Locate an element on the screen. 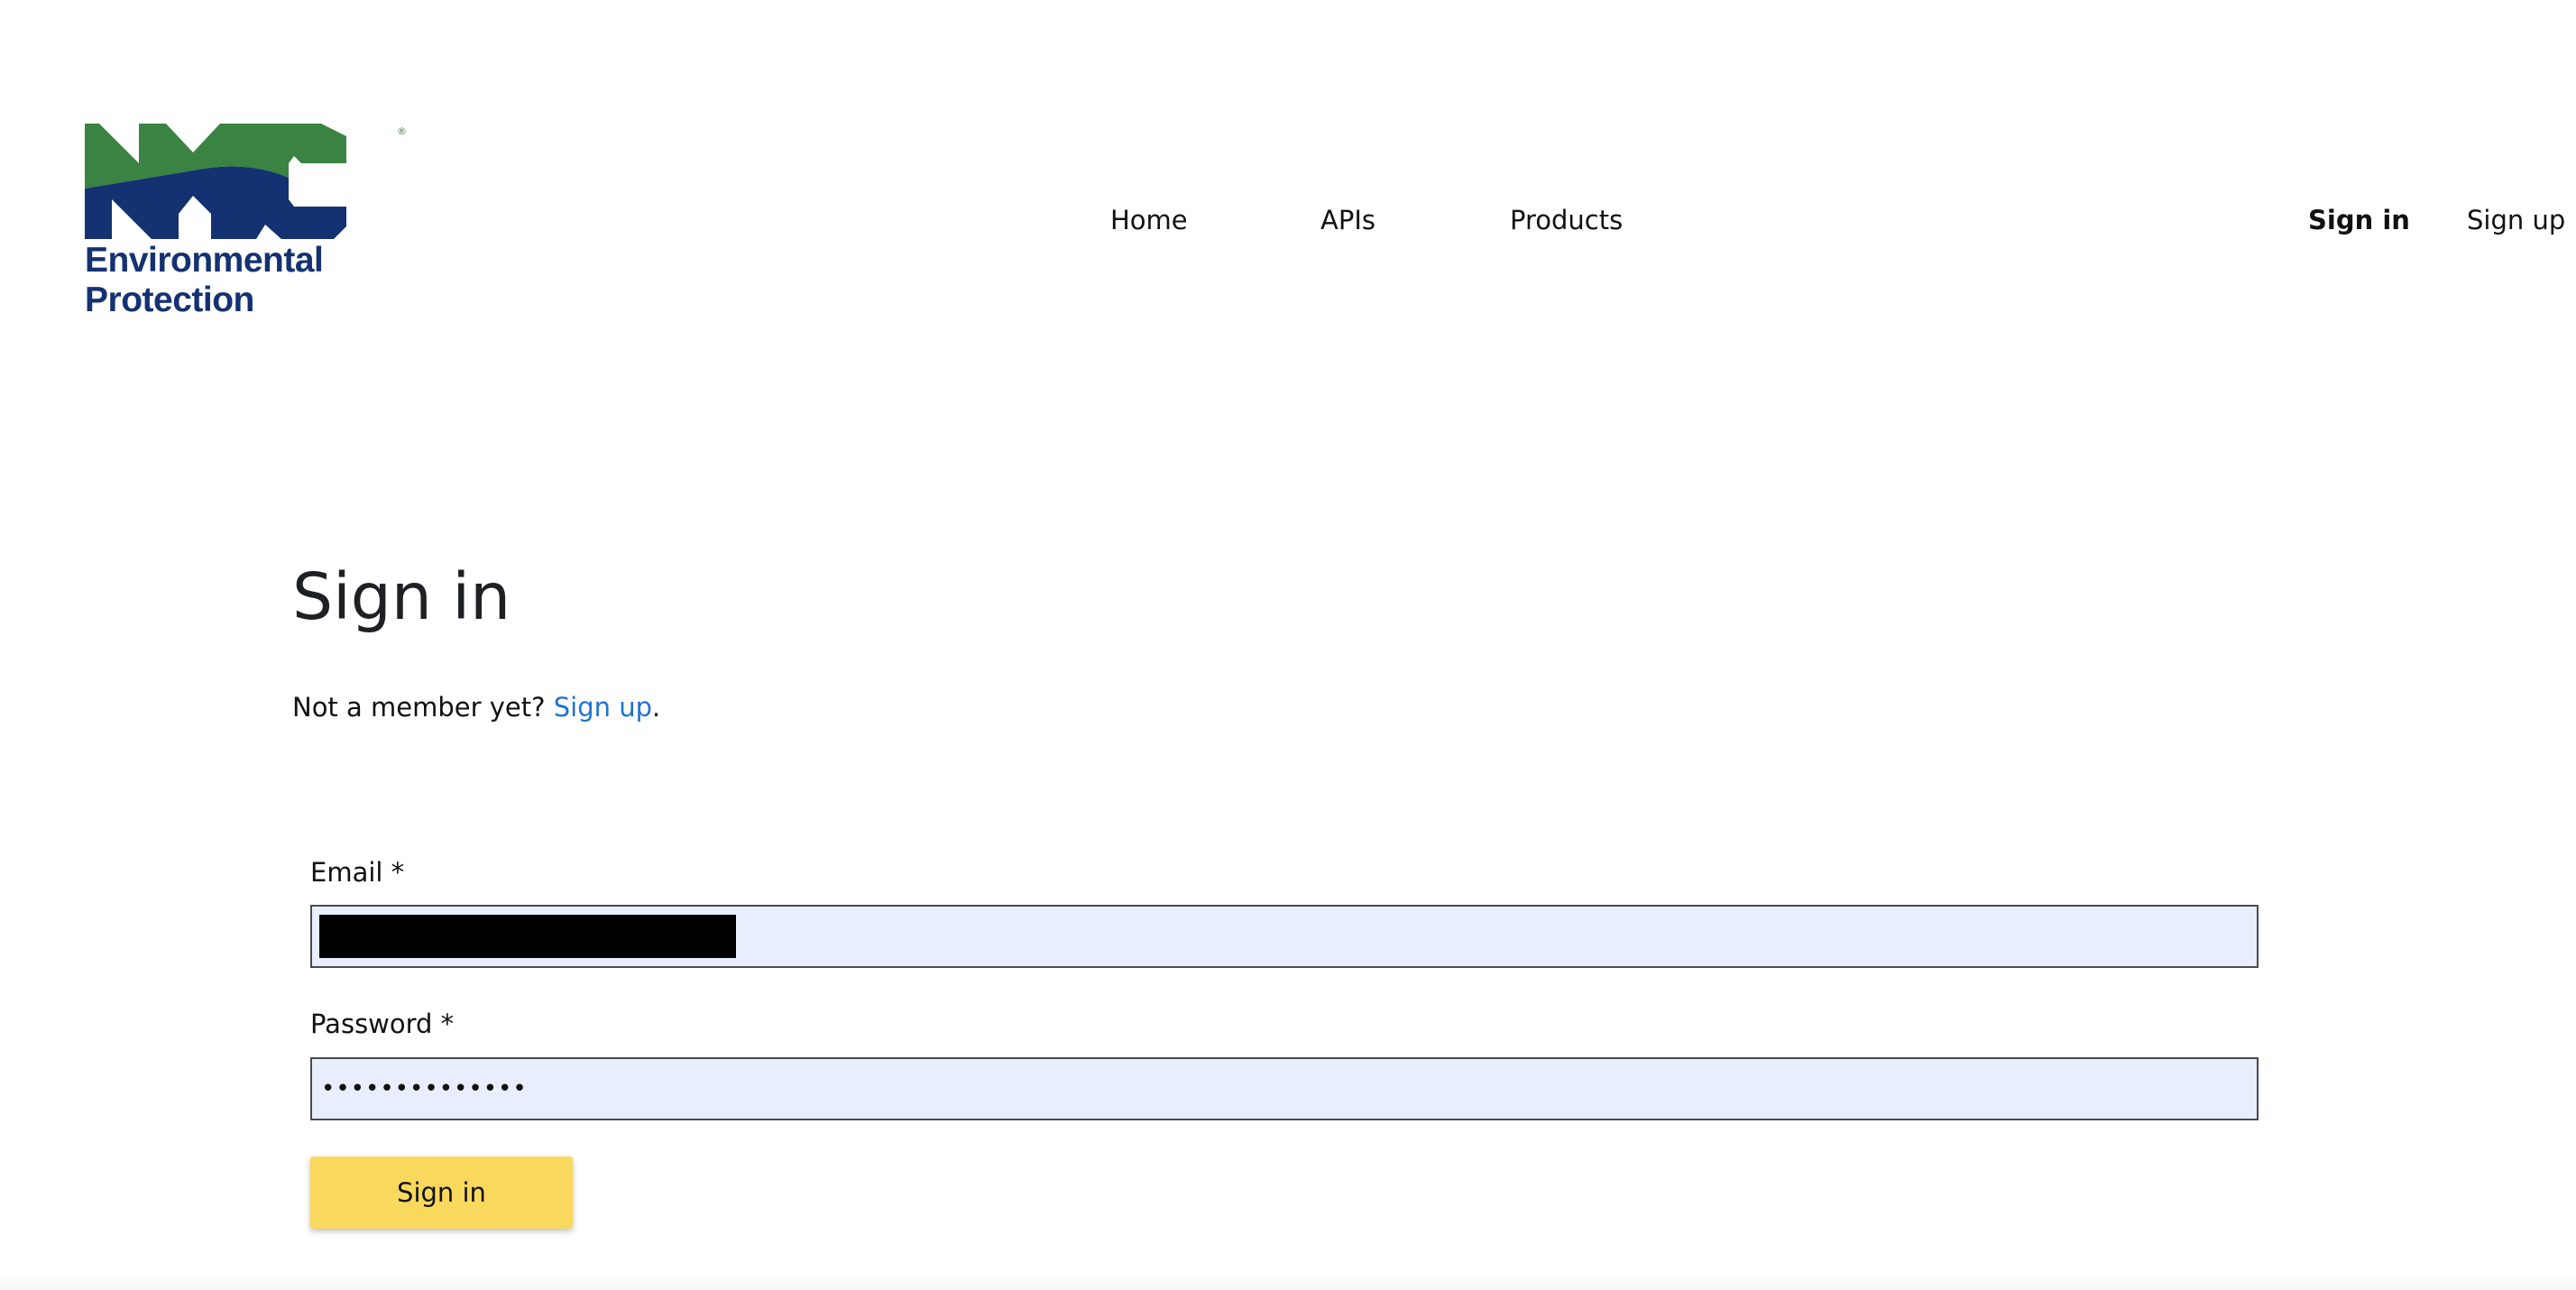 This screenshot has width=2576, height=1290. logo-line-environmental: Environmental is located at coordinates (204, 260).